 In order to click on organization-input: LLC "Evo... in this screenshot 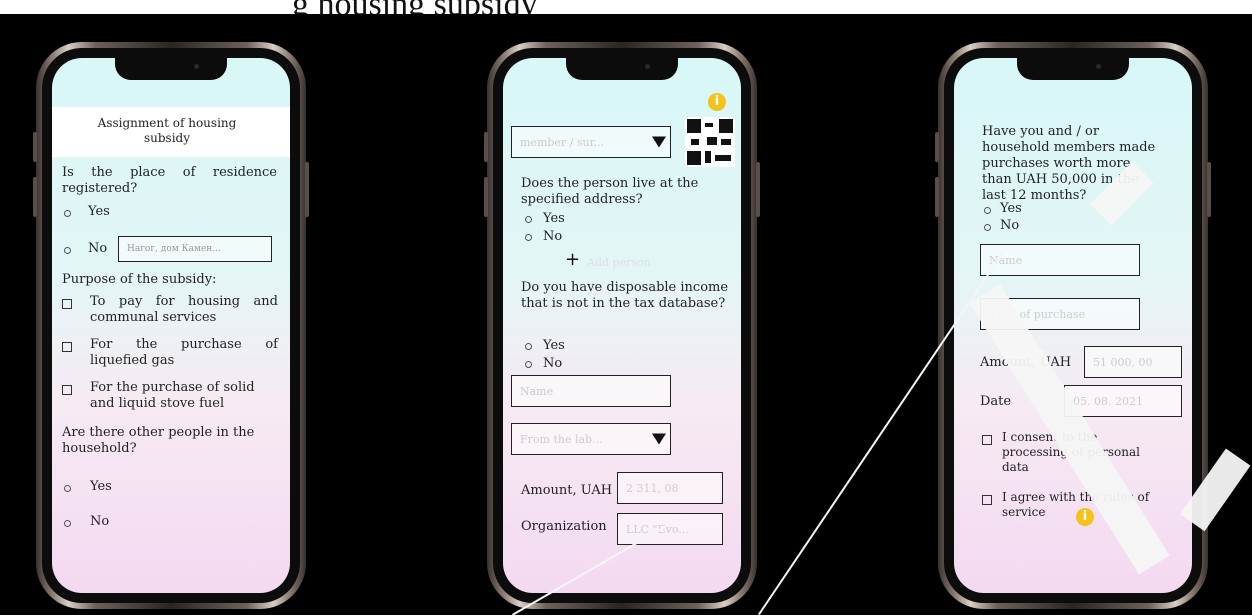, I will do `click(670, 529)`.